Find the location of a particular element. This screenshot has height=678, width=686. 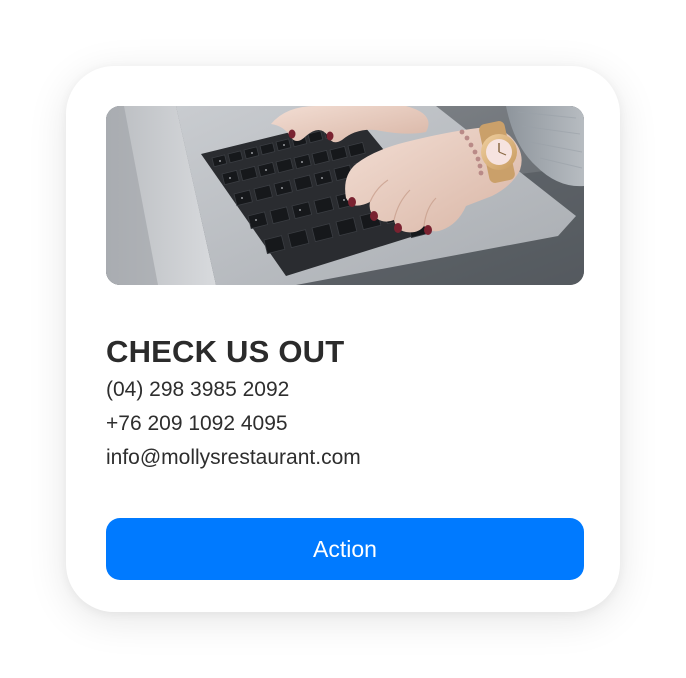

card-title: CHECK US OUT is located at coordinates (225, 351).